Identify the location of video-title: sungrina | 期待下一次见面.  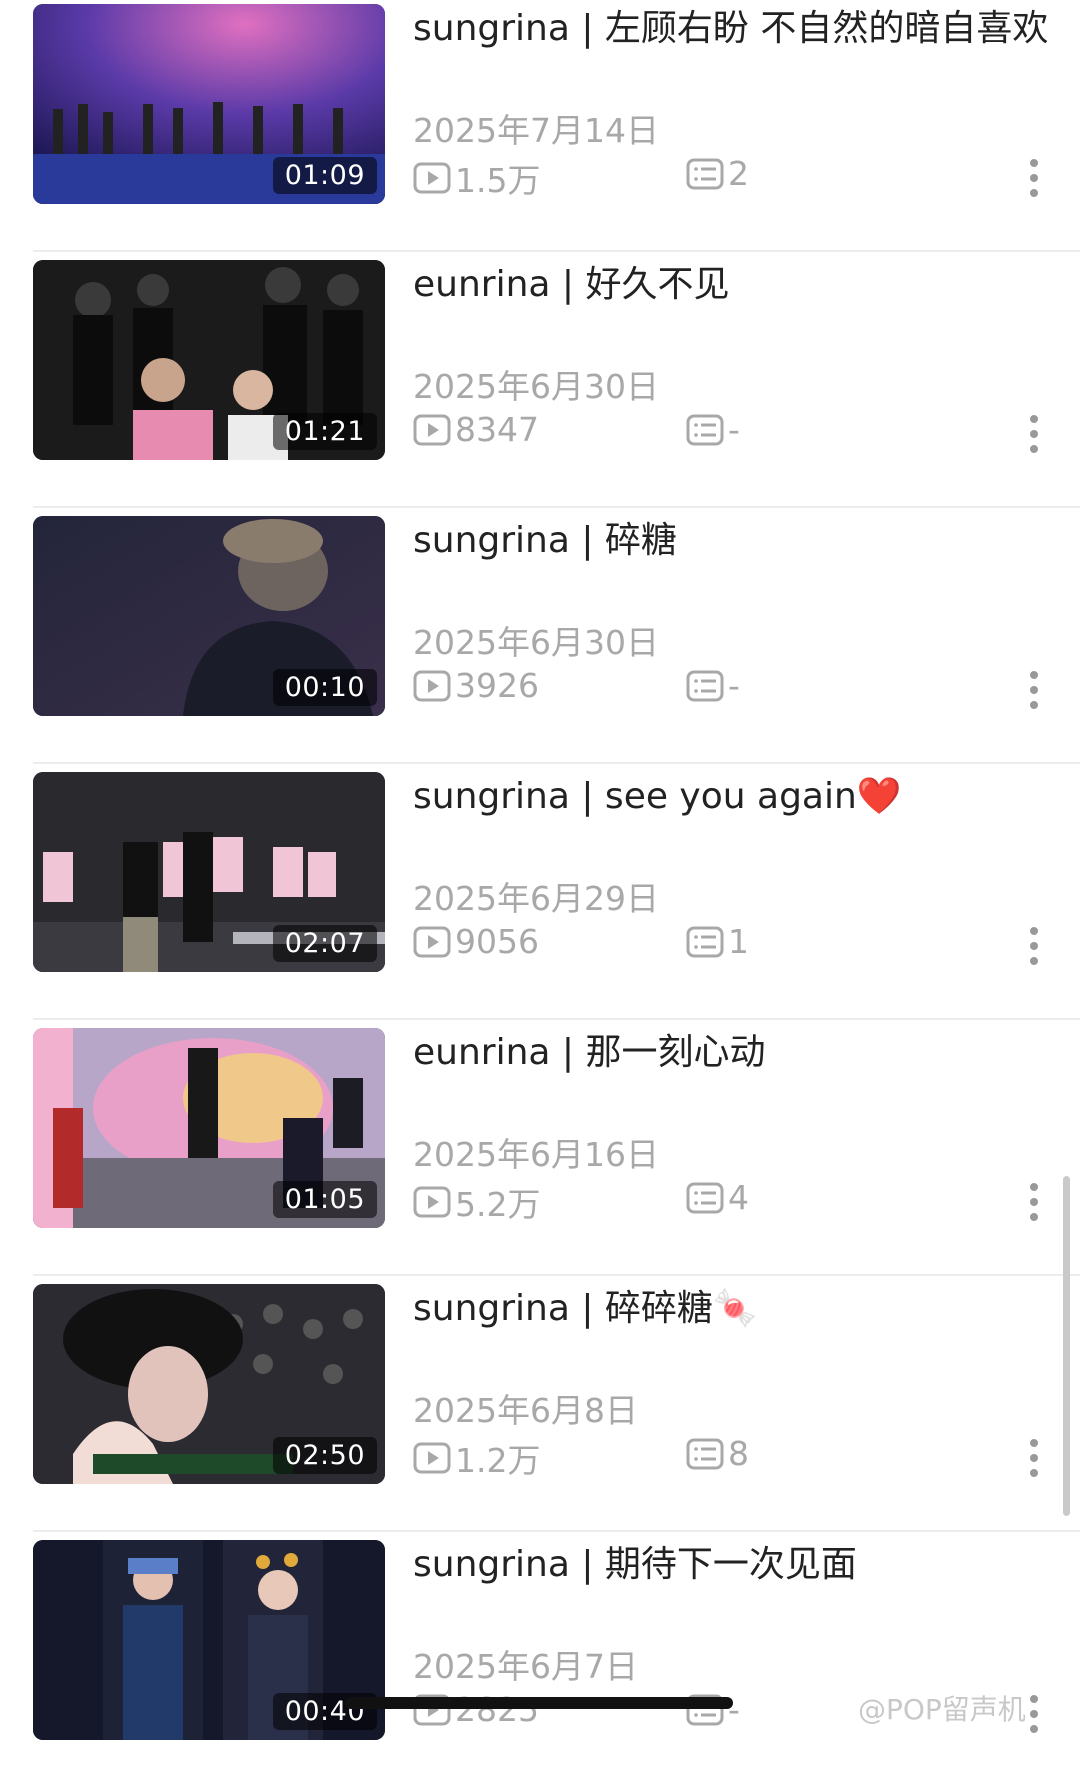
(733, 1565).